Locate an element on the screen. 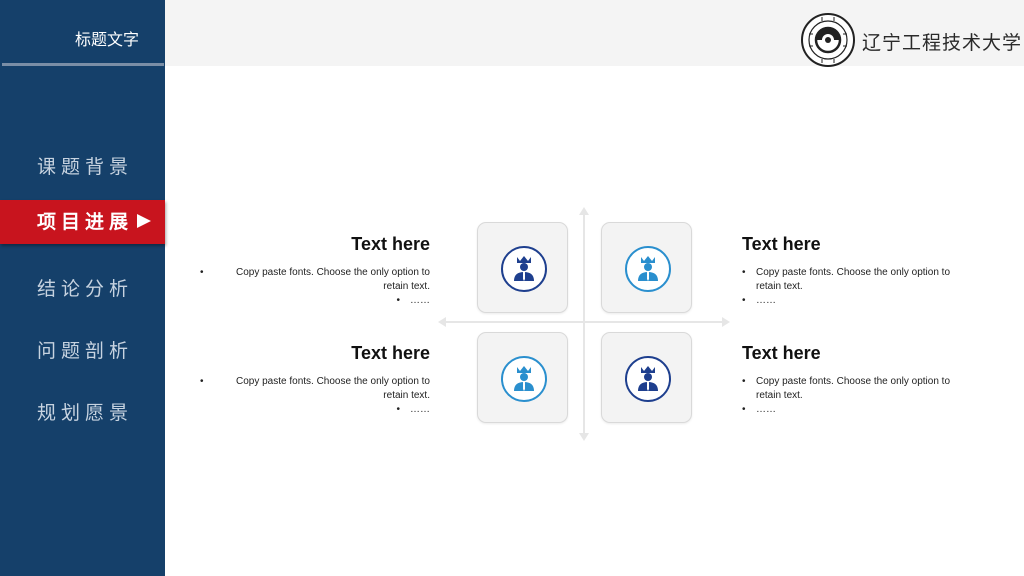 The width and height of the screenshot is (1024, 576). nav-item-label: 问题剖析 is located at coordinates (85, 351).